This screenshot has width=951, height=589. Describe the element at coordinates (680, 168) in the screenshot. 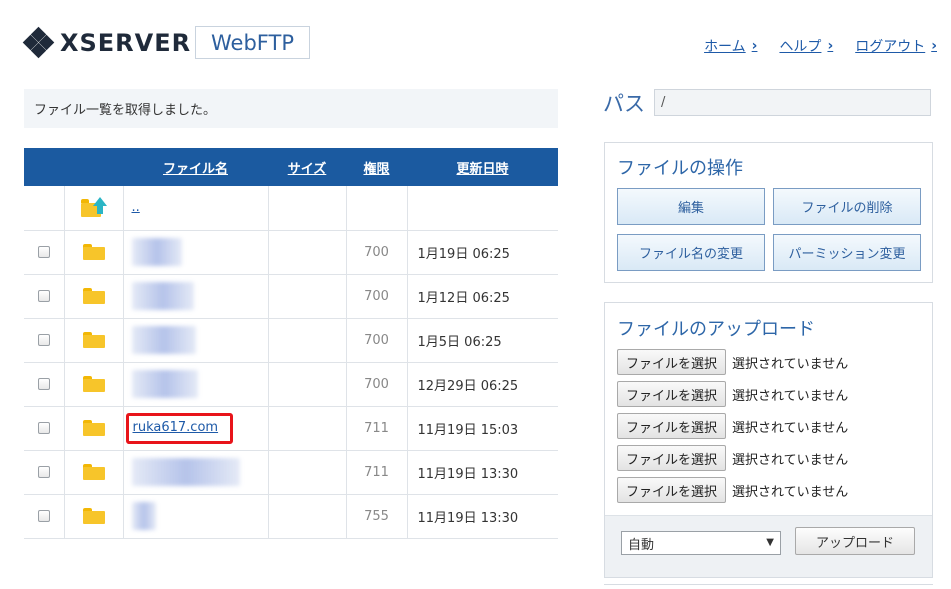

I see `operations-title: ファイルの操作` at that location.